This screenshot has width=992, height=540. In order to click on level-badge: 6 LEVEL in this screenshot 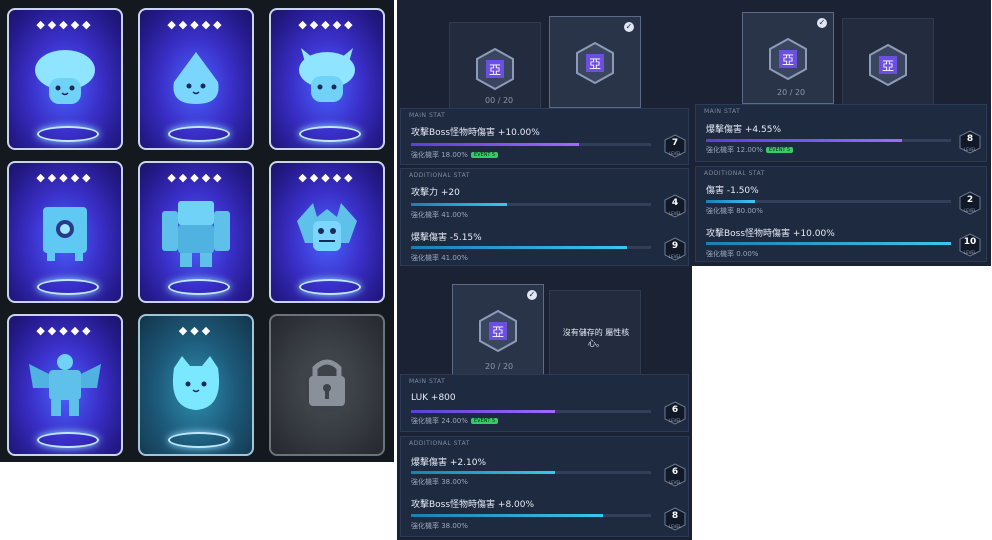, I will do `click(675, 475)`.